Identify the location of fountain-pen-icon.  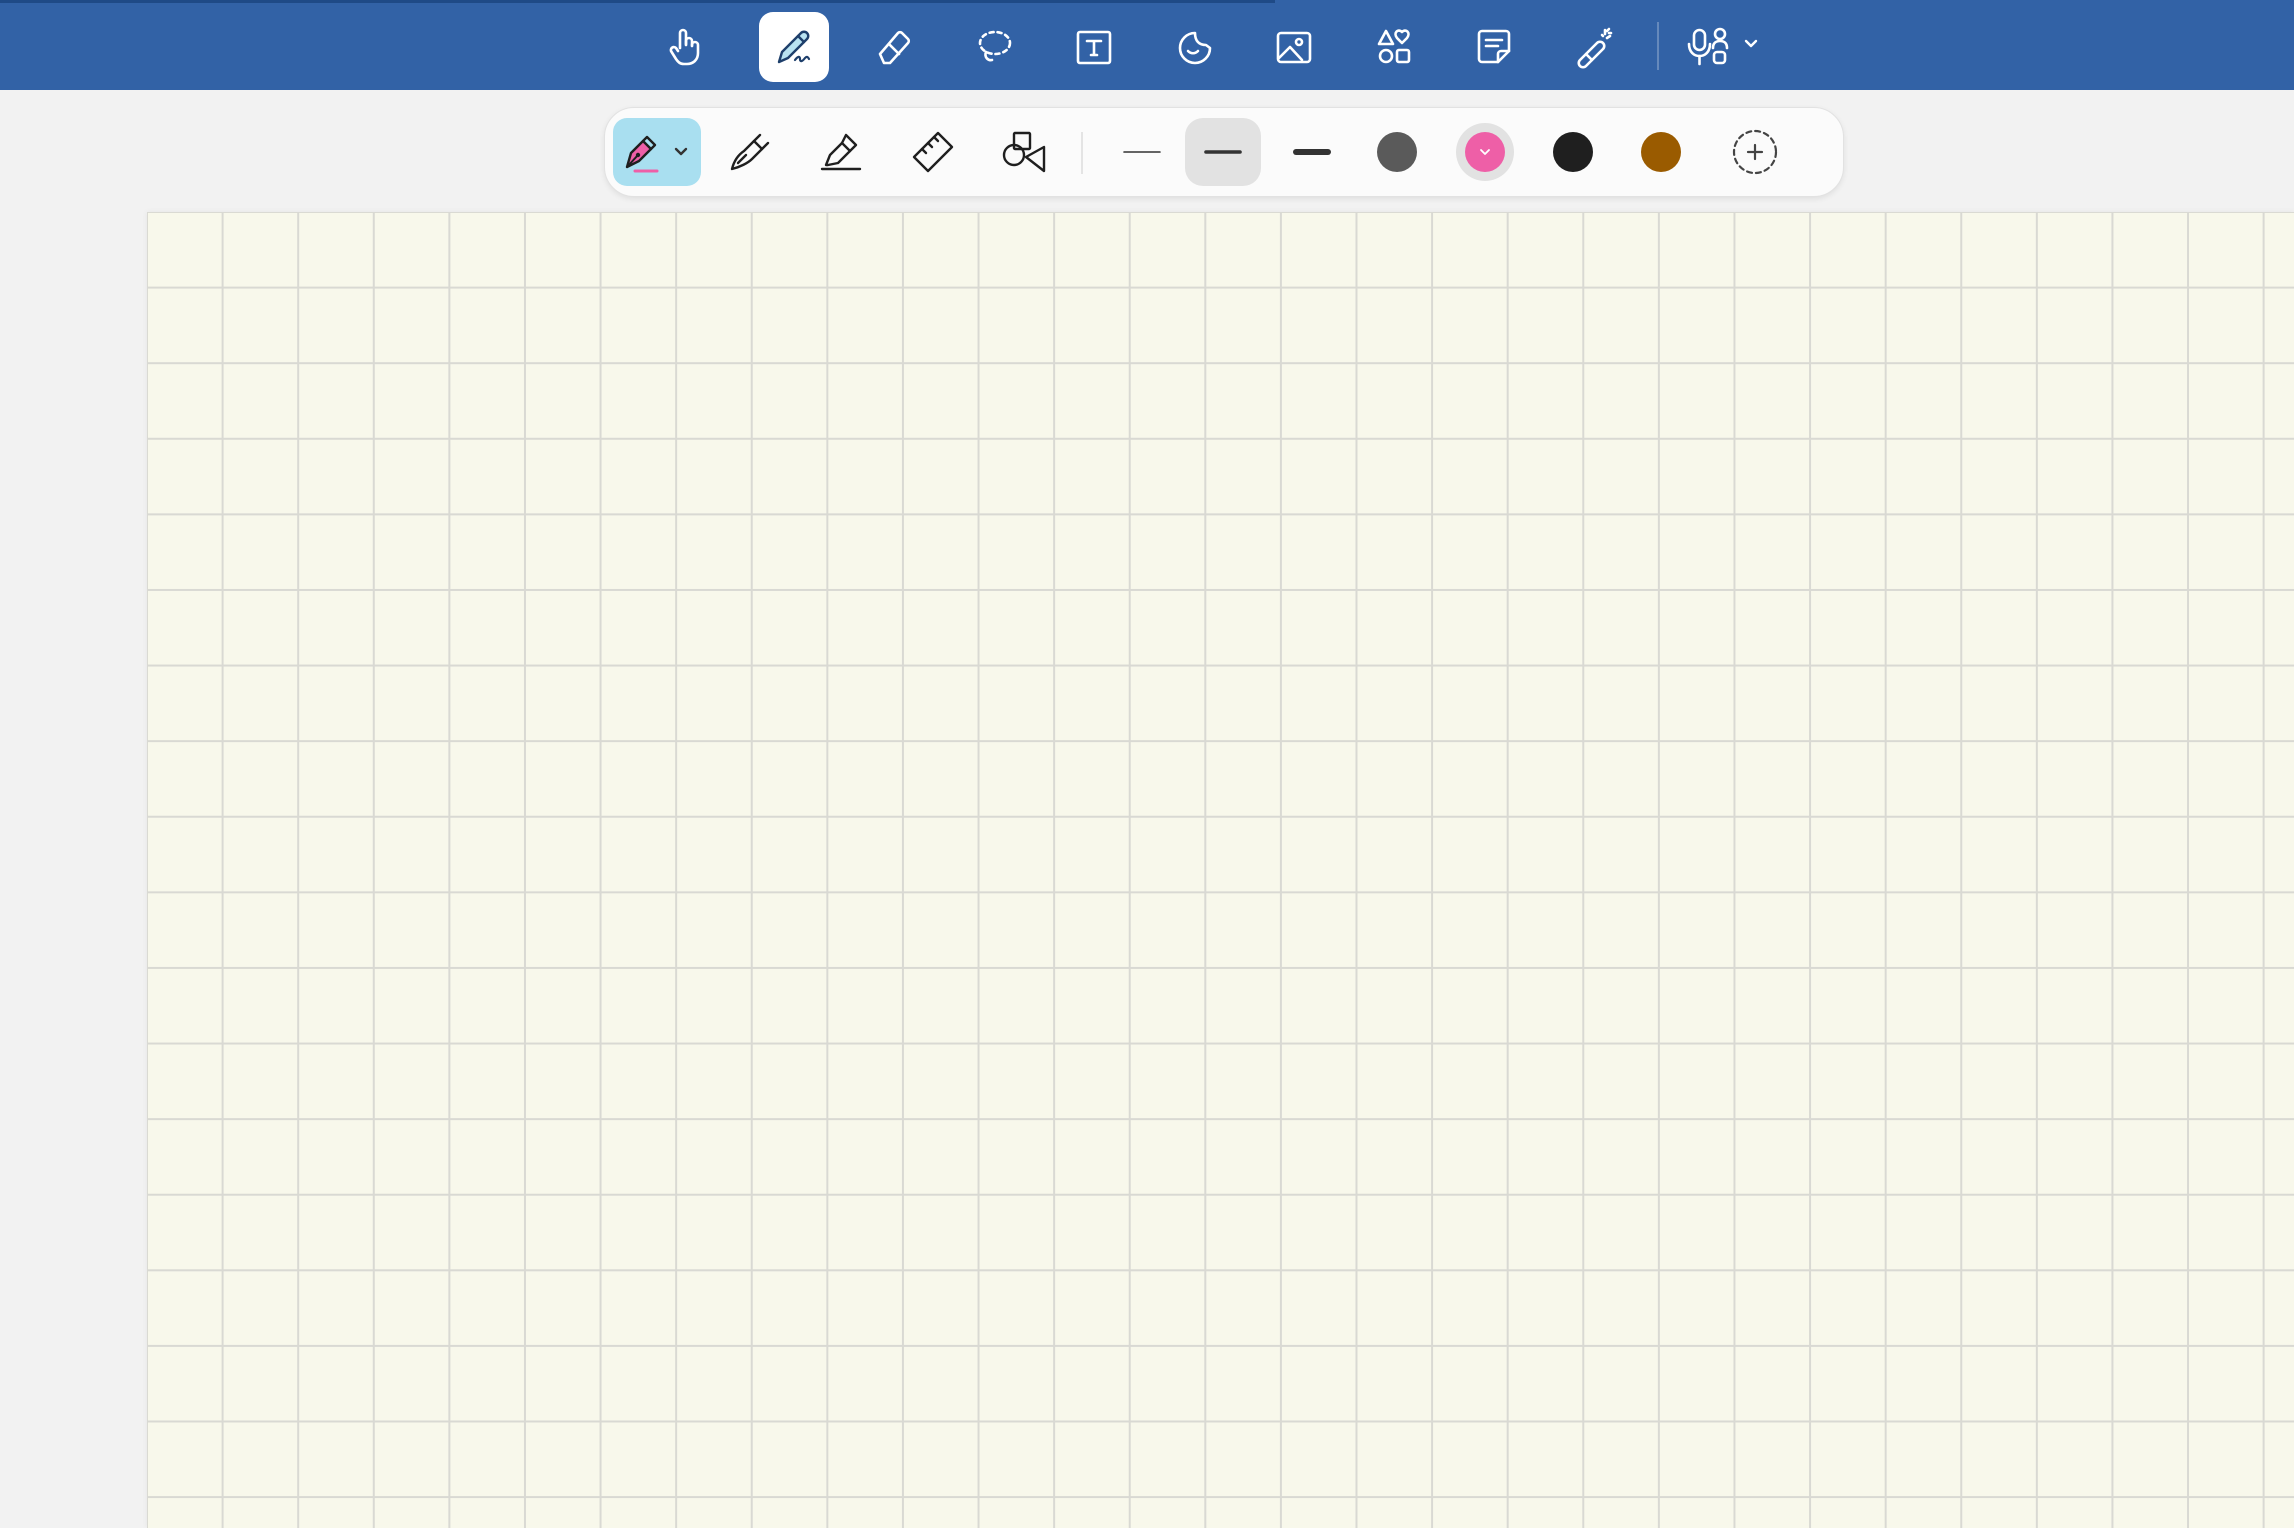
(656, 154).